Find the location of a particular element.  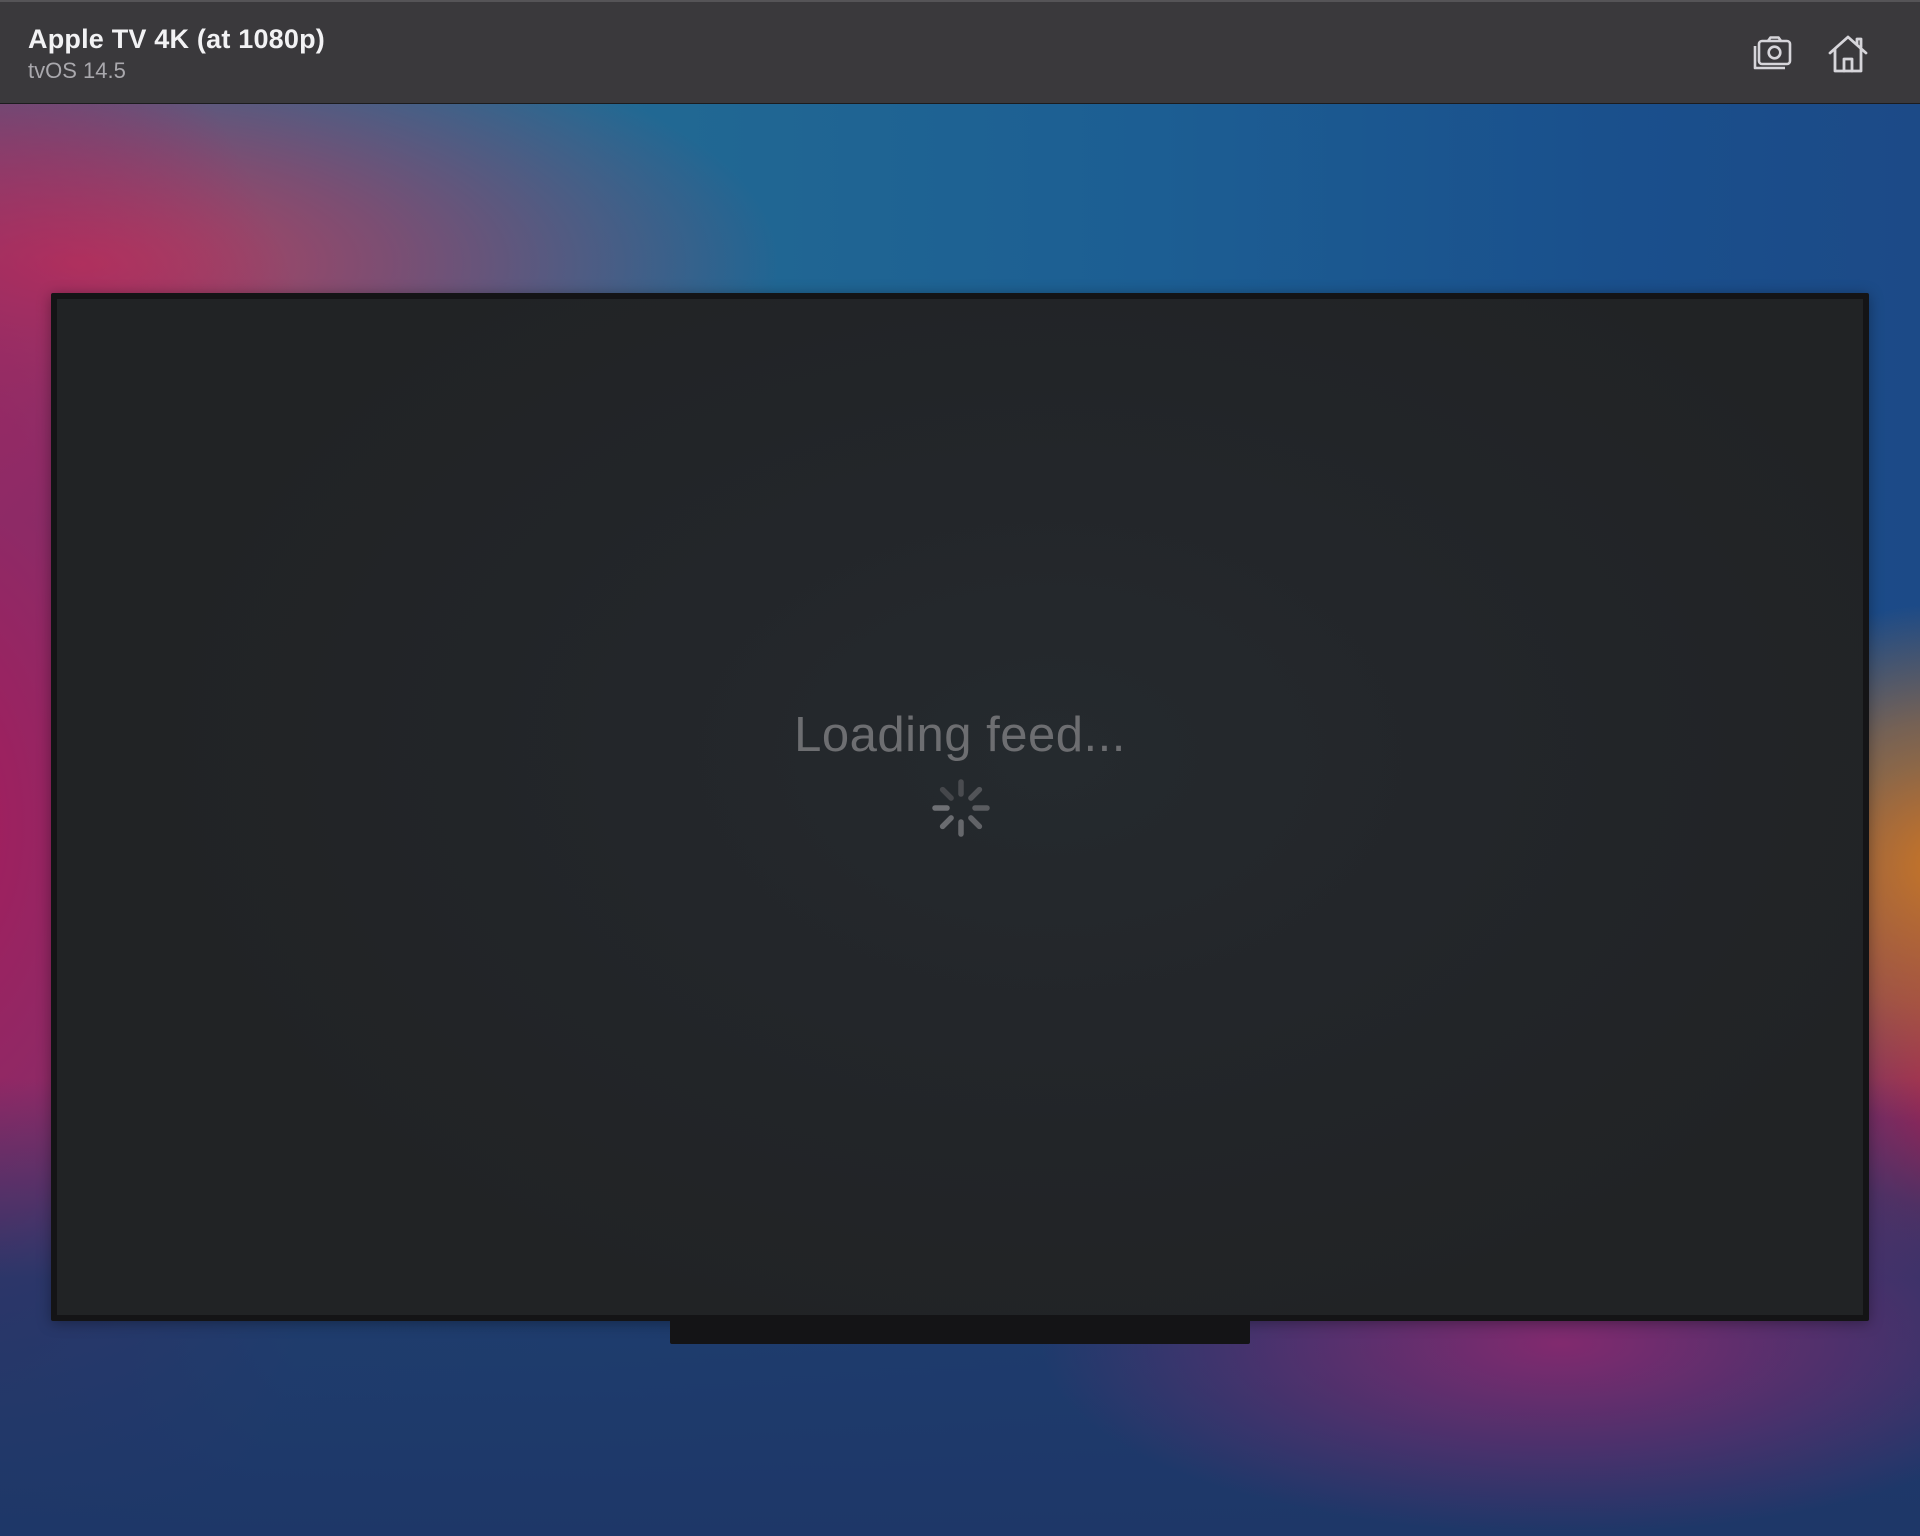

simulator-title-bar: Apple TV 4K (at 1080p) tvOS 14.5 is located at coordinates (960, 52).